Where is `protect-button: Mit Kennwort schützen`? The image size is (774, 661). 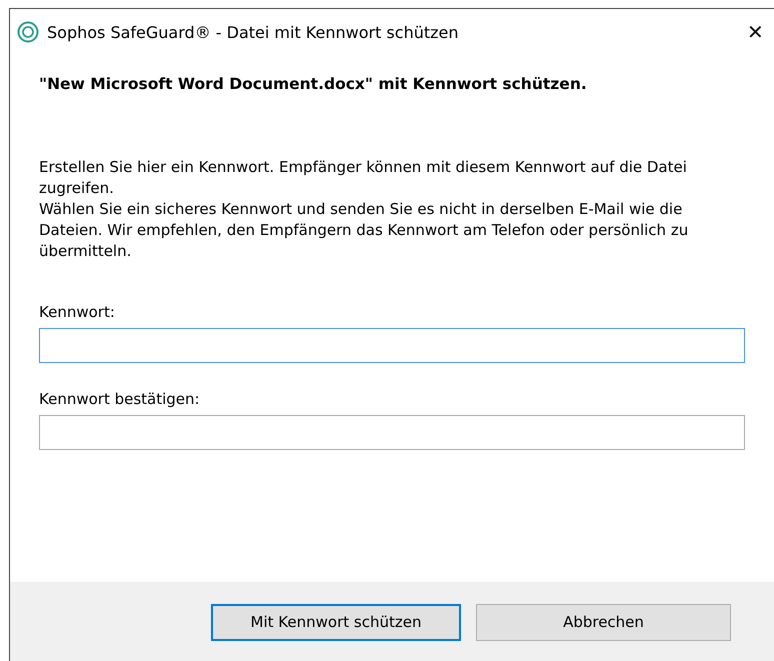
protect-button: Mit Kennwort schützen is located at coordinates (336, 622).